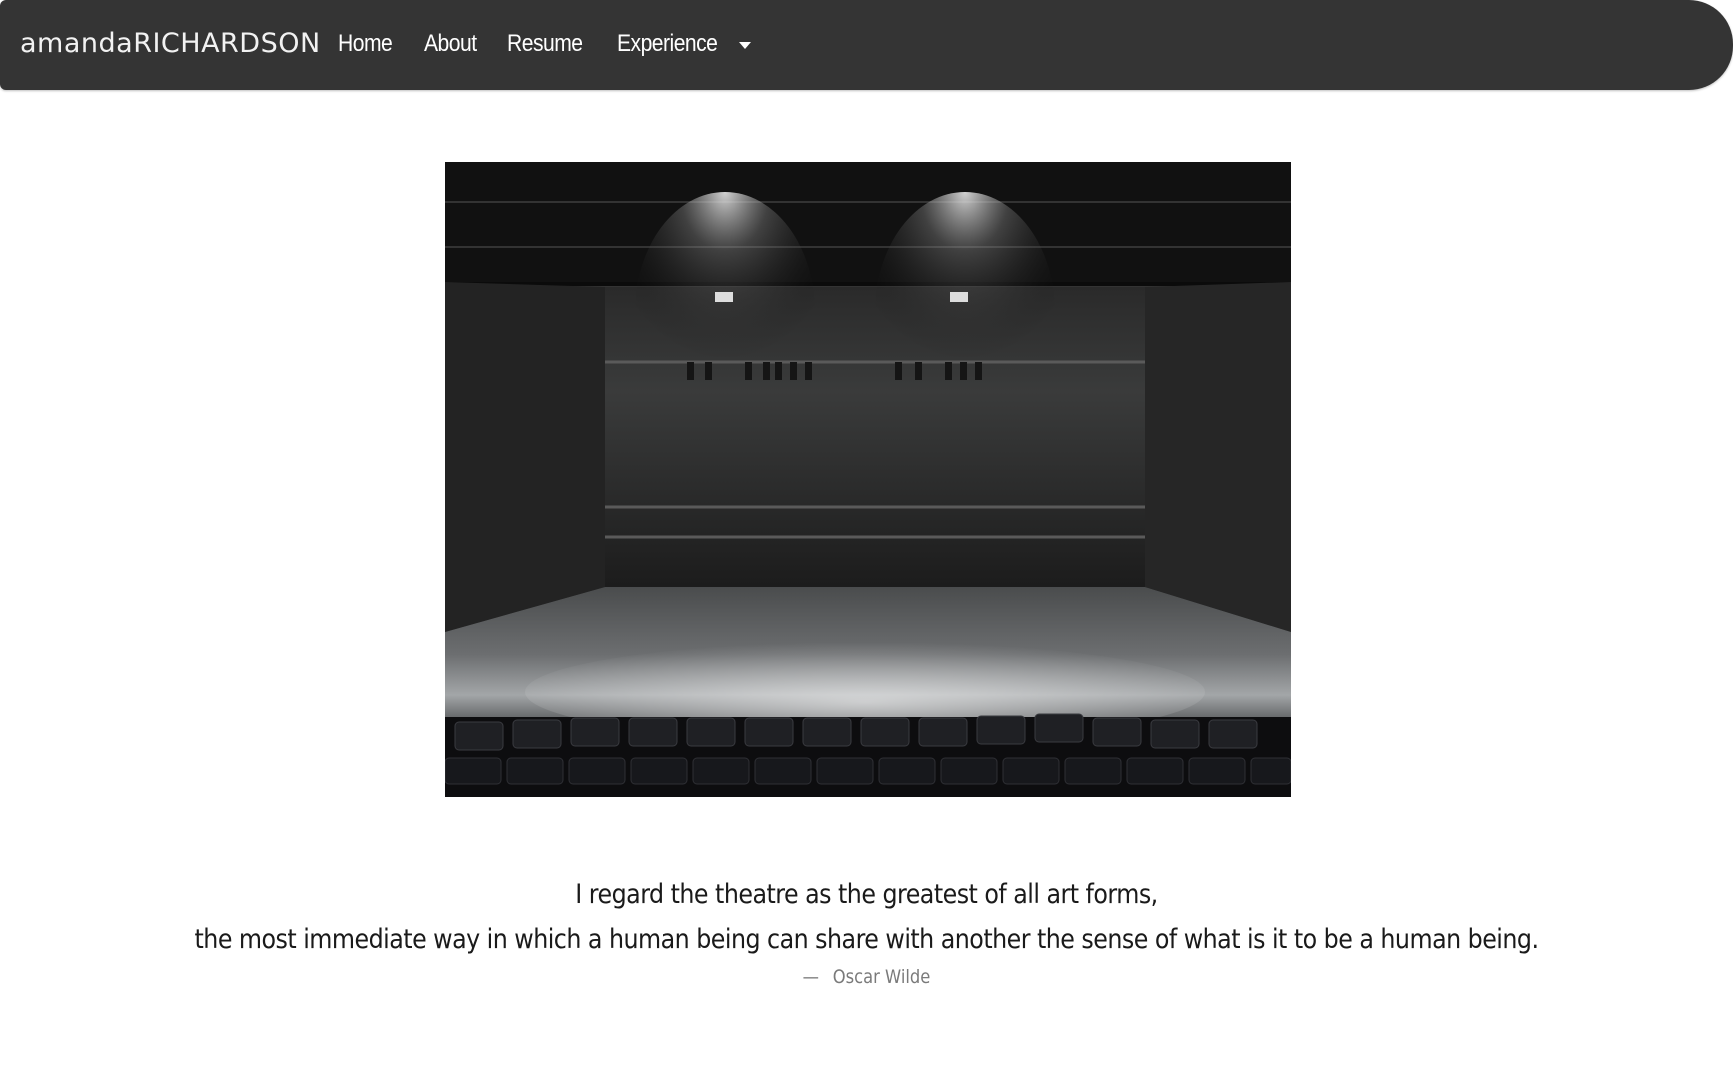  What do you see at coordinates (881, 977) in the screenshot?
I see `citation-author: Oscar Wilde` at bounding box center [881, 977].